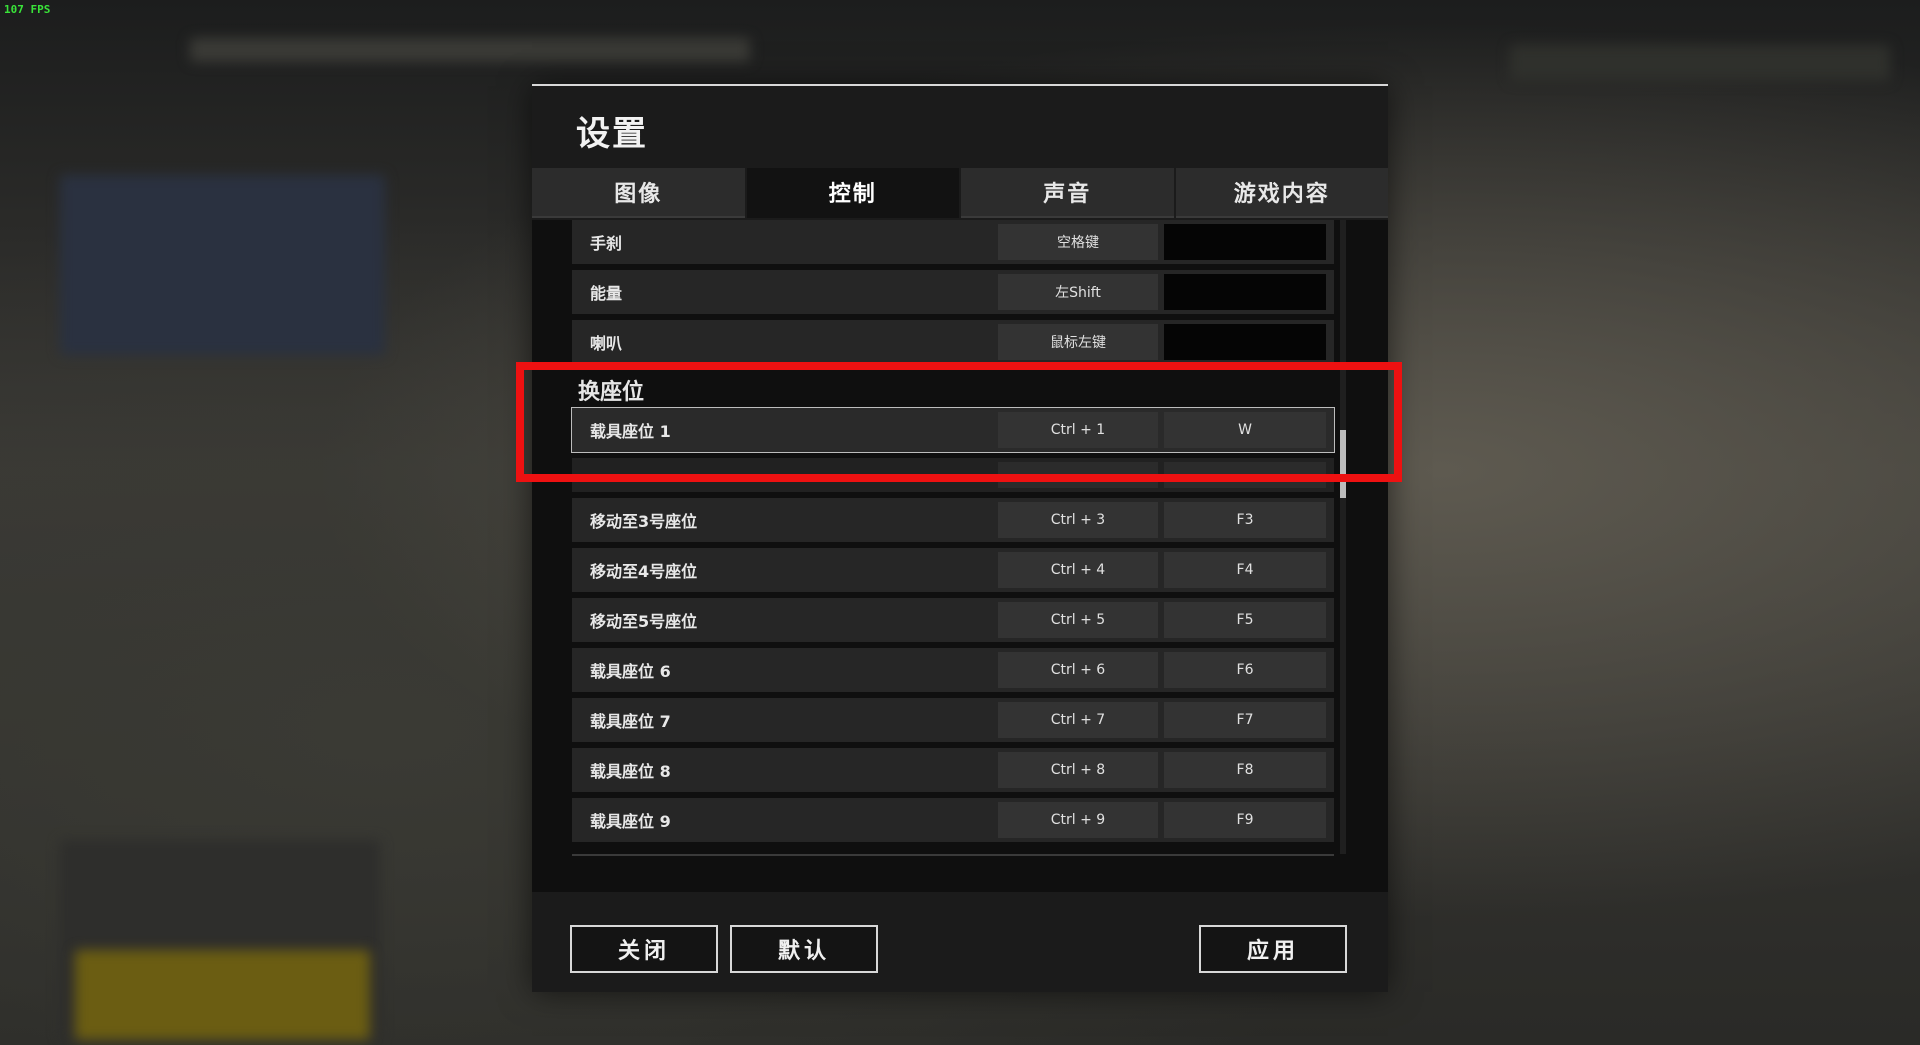 Image resolution: width=1920 pixels, height=1045 pixels. What do you see at coordinates (630, 721) in the screenshot?
I see `row-label: 载具座位 7` at bounding box center [630, 721].